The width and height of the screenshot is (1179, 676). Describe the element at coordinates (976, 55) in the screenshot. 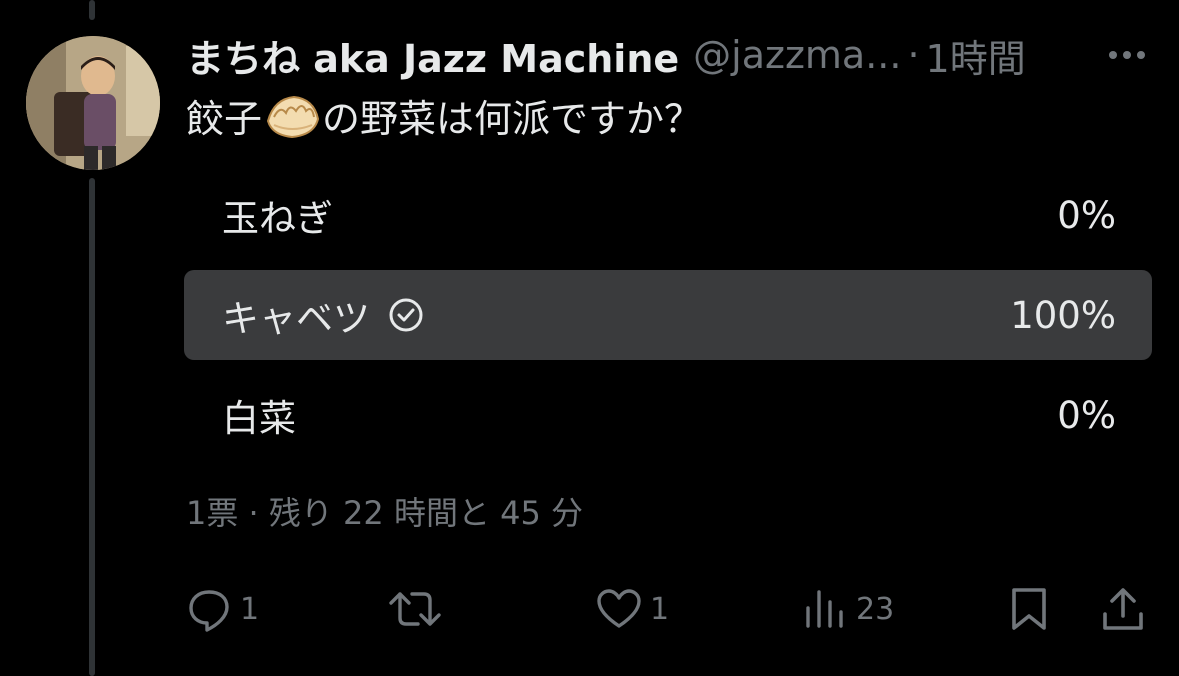

I see `timestamp: 1時間` at that location.